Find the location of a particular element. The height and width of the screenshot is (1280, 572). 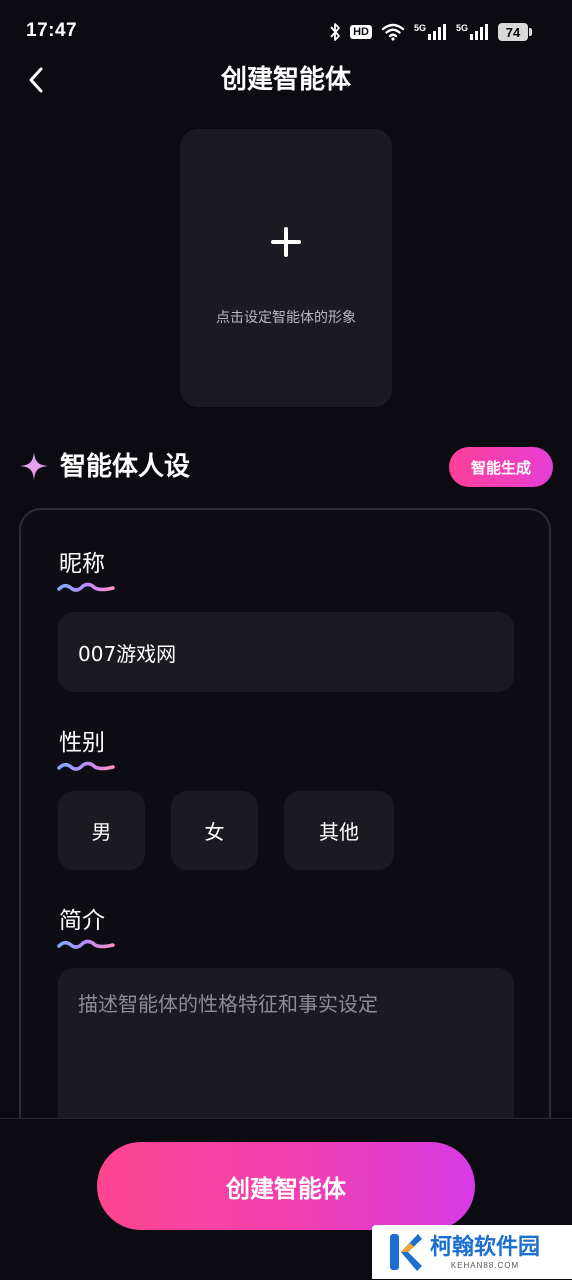

avatar-hint: 点击设定智能体的形象 is located at coordinates (286, 318).